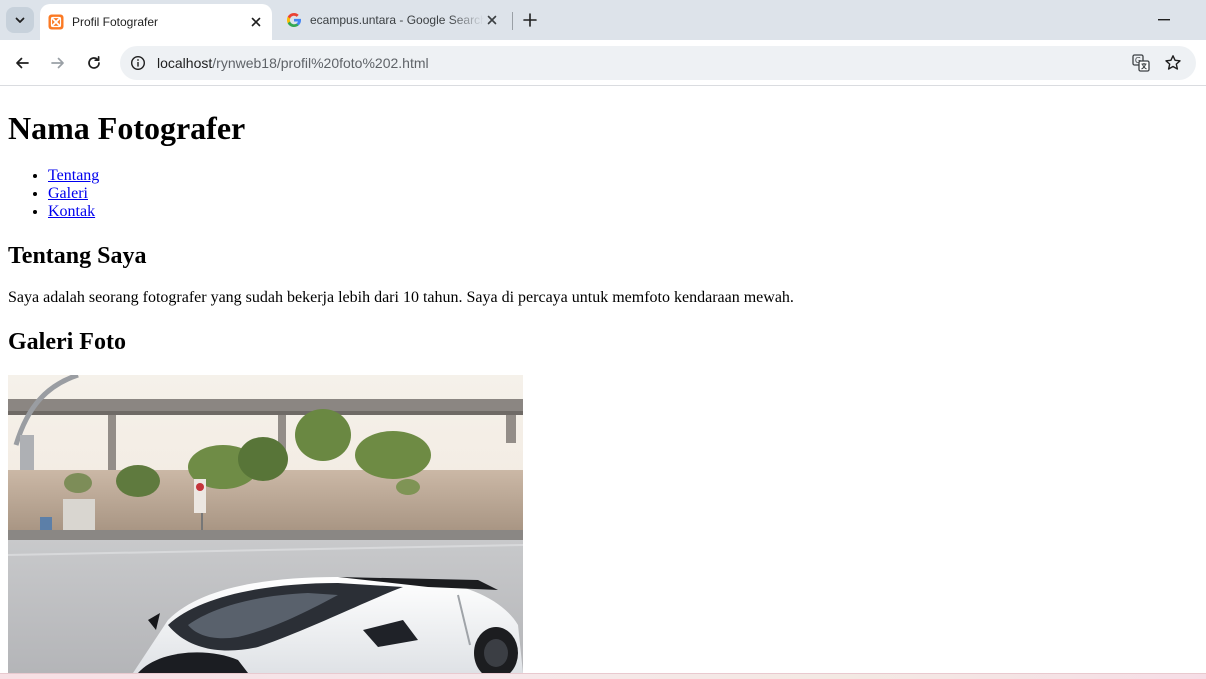  I want to click on link-kontak: Kontak, so click(71, 211).